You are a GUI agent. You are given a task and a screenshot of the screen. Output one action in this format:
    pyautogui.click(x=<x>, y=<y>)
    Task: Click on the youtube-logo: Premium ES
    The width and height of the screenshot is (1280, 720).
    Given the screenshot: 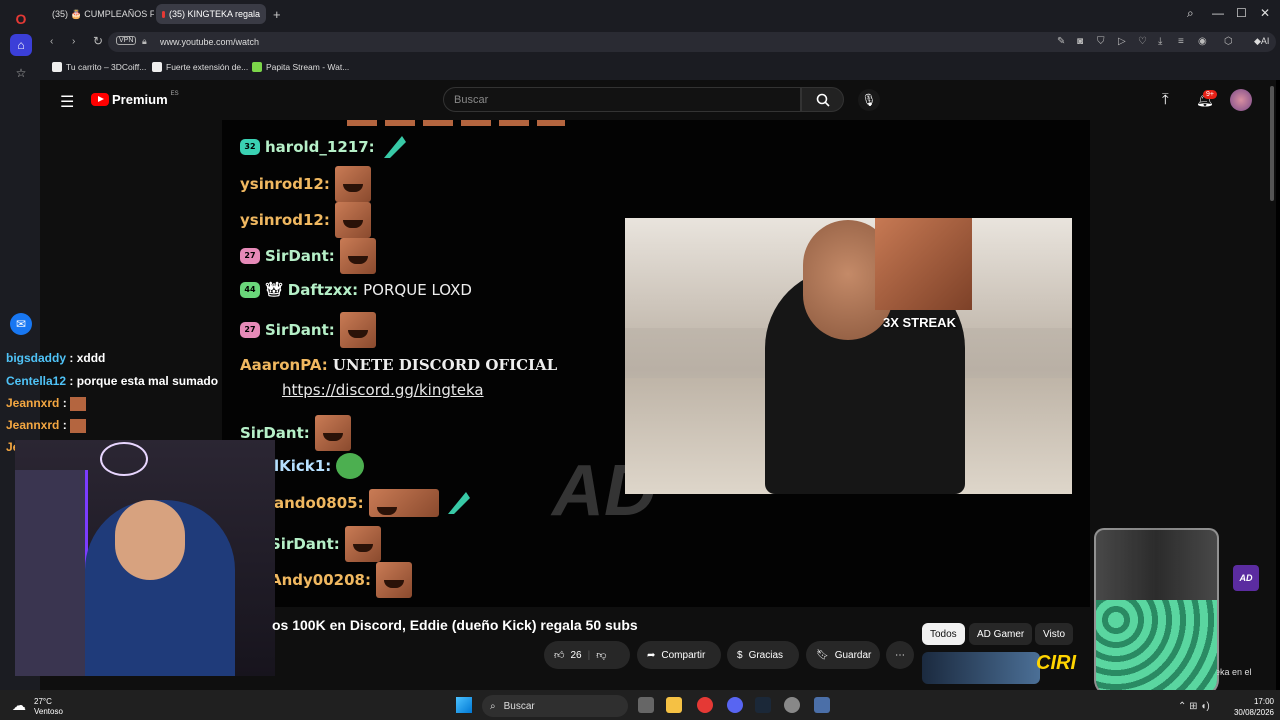 What is the action you would take?
    pyautogui.click(x=135, y=99)
    